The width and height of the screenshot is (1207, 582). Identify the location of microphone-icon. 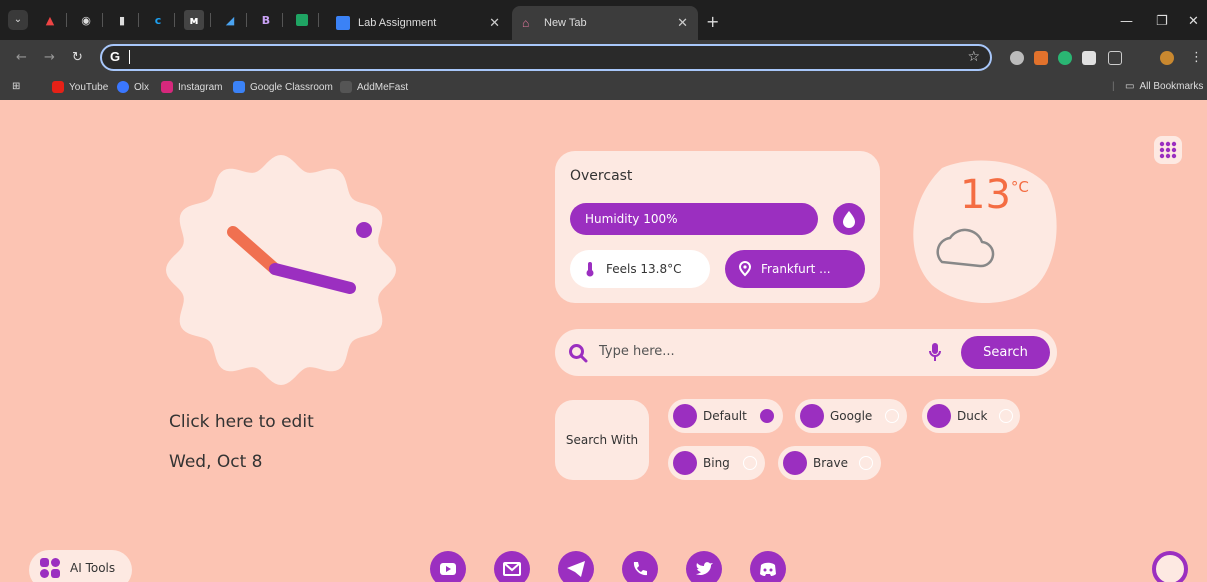
(935, 352).